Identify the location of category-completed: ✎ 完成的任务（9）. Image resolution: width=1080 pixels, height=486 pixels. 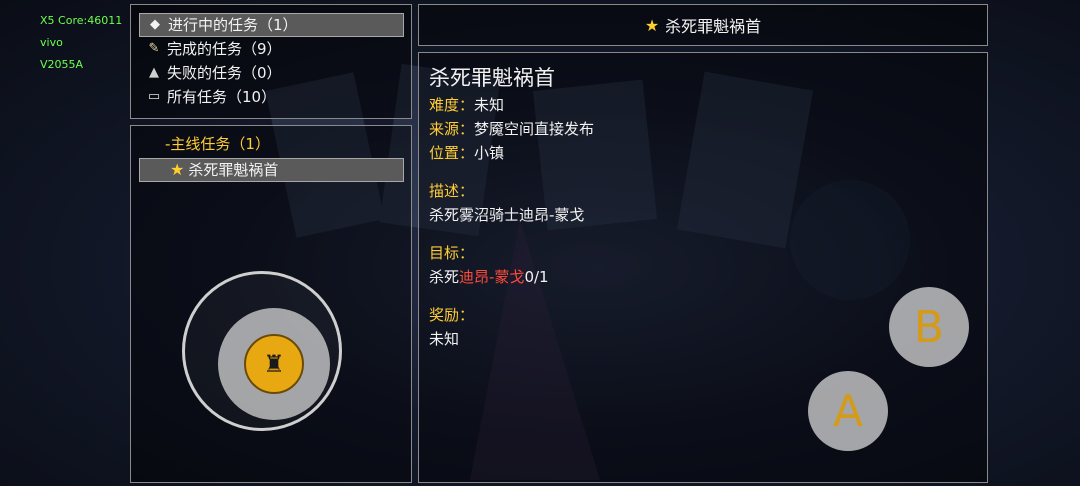
(271, 49).